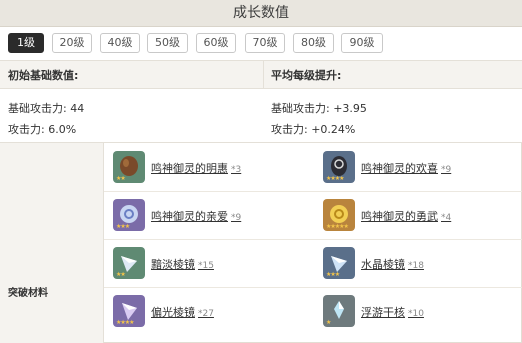 The image size is (522, 343). What do you see at coordinates (313, 43) in the screenshot?
I see `tab-level-80: 80级` at bounding box center [313, 43].